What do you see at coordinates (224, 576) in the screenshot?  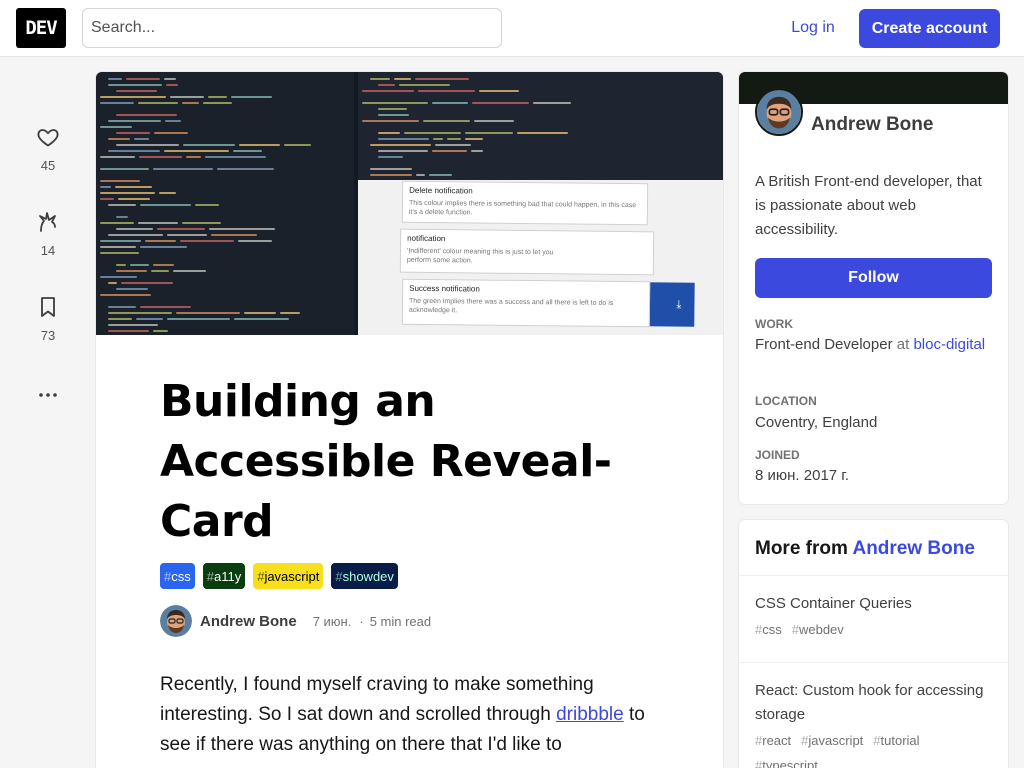 I see `tag-a11y: # a11y` at bounding box center [224, 576].